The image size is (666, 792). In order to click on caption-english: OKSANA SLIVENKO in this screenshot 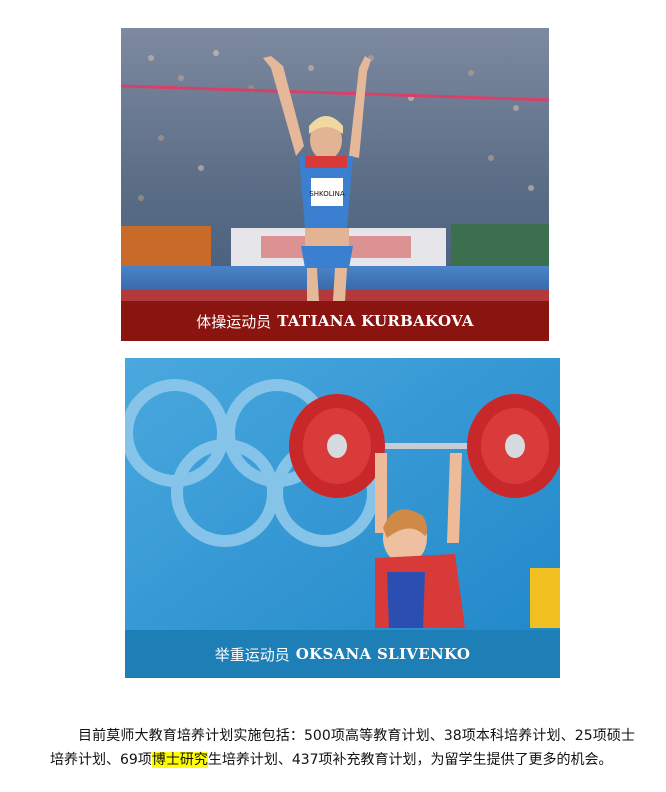, I will do `click(383, 654)`.